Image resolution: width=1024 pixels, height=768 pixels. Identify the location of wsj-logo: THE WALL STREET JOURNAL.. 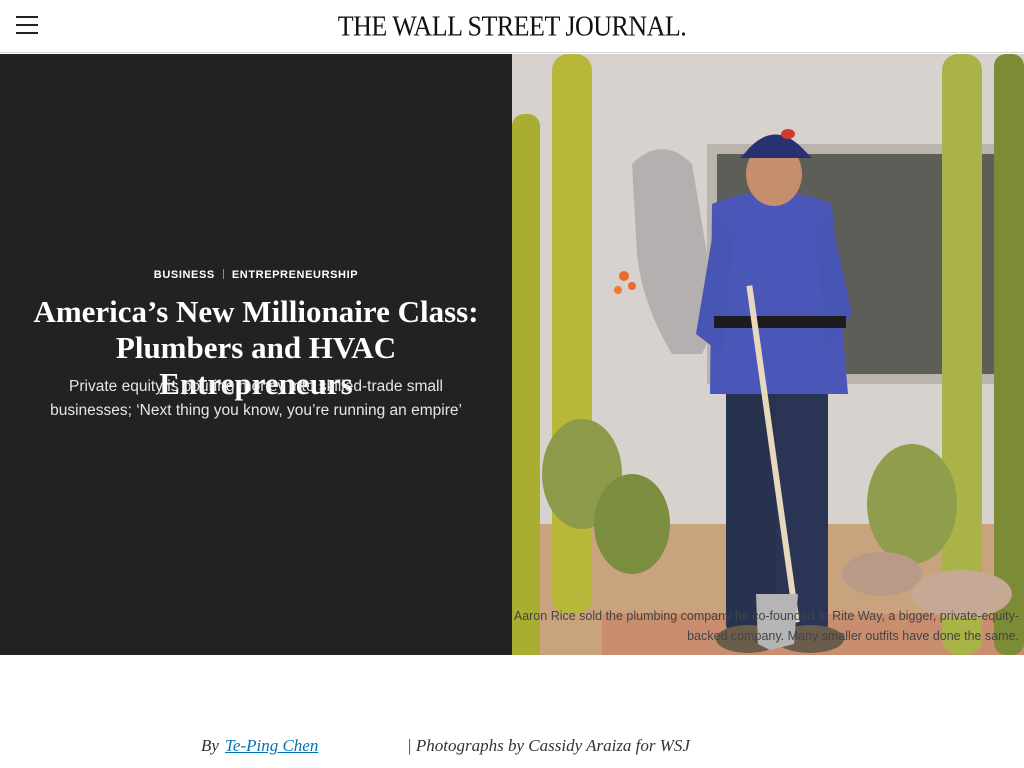
(512, 27).